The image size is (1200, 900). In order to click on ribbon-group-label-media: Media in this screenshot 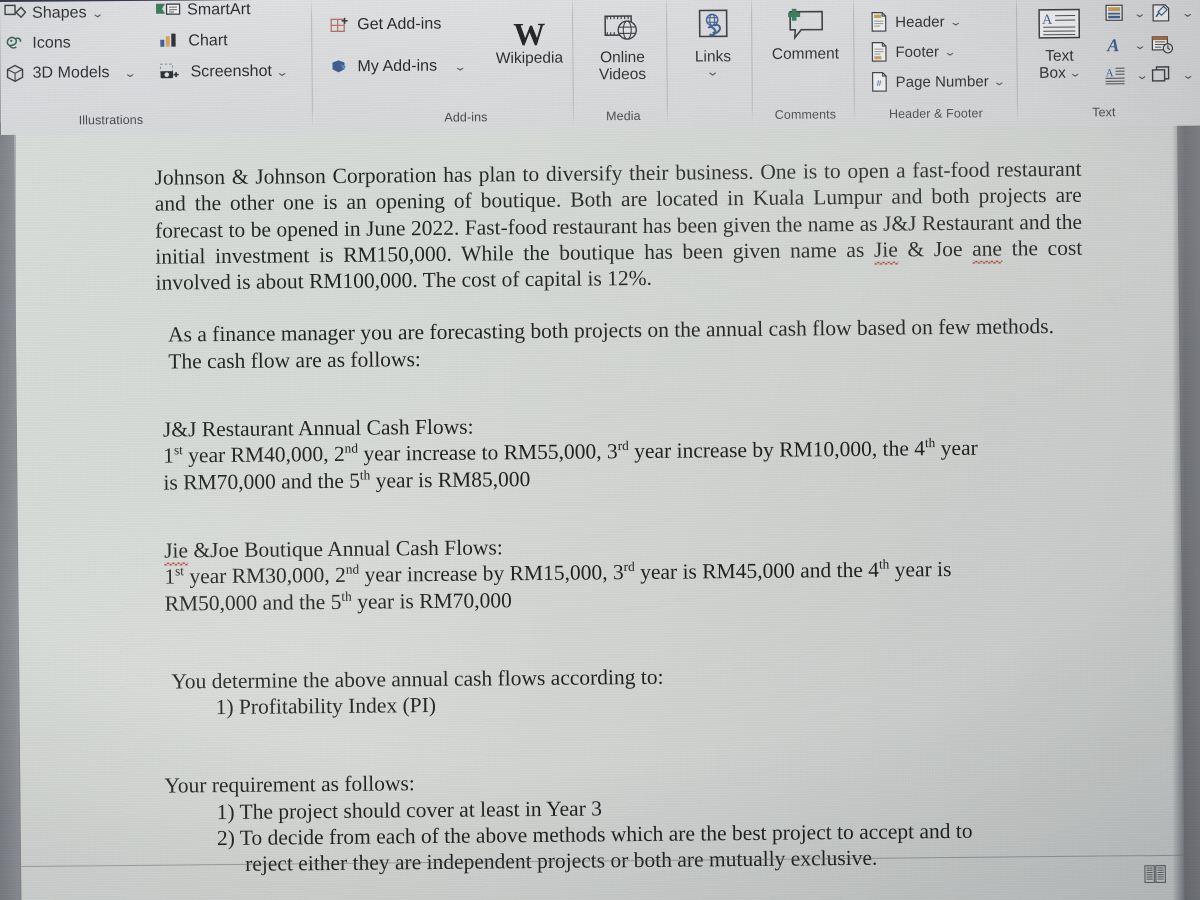, I will do `click(623, 116)`.